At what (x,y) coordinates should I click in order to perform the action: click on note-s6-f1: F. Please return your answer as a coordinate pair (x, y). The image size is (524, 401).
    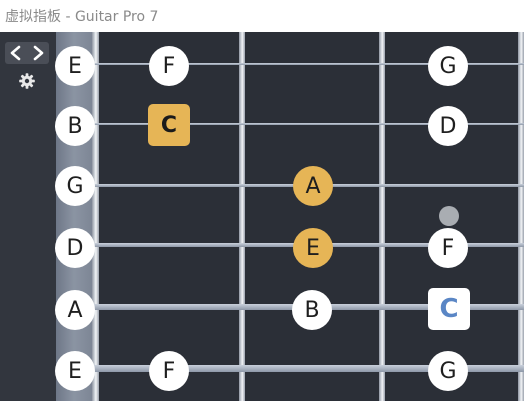
    Looking at the image, I should click on (169, 371).